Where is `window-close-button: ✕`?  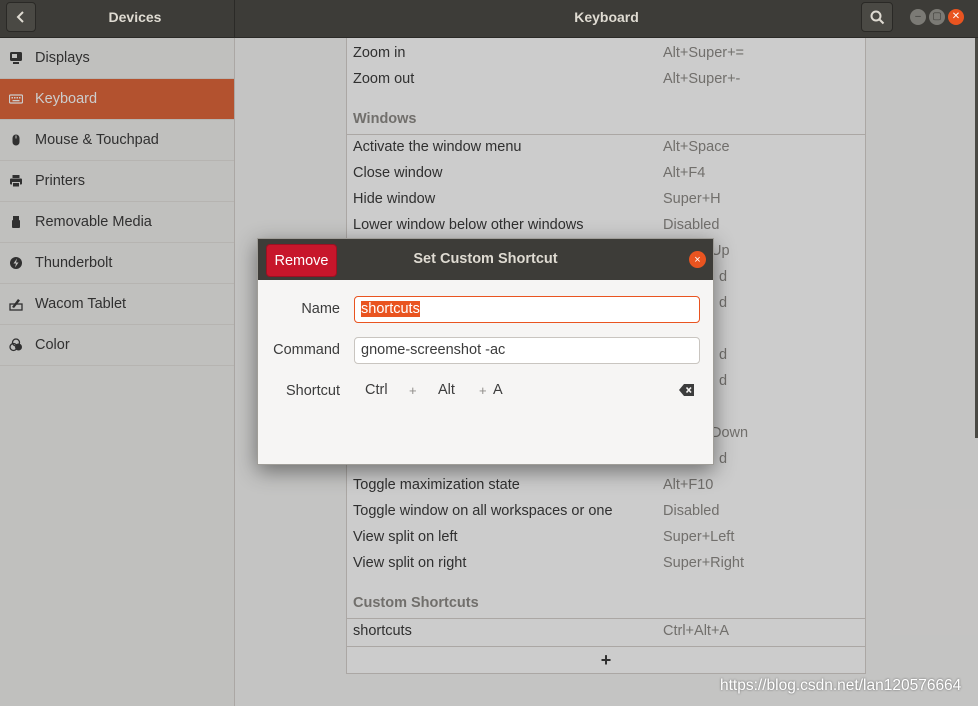 window-close-button: ✕ is located at coordinates (956, 17).